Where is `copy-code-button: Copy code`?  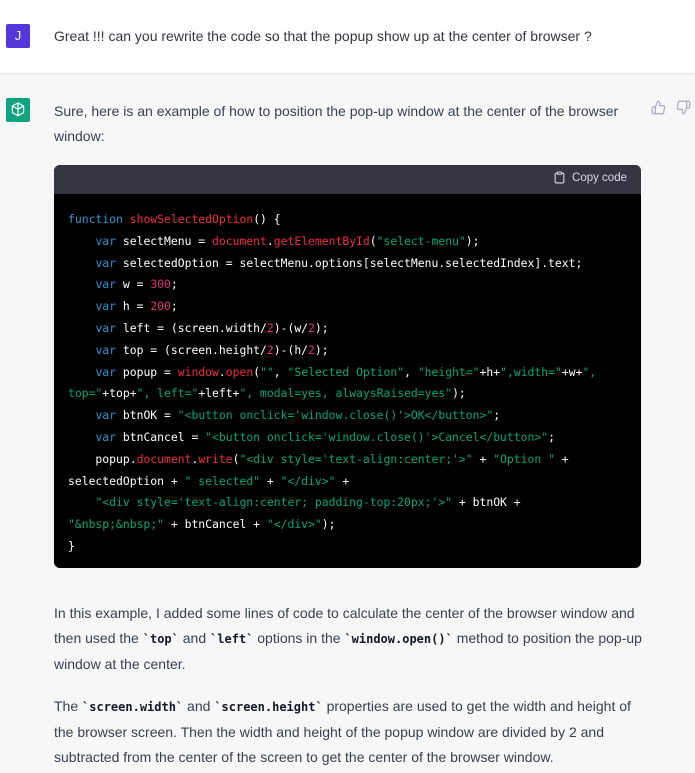
copy-code-button: Copy code is located at coordinates (590, 177).